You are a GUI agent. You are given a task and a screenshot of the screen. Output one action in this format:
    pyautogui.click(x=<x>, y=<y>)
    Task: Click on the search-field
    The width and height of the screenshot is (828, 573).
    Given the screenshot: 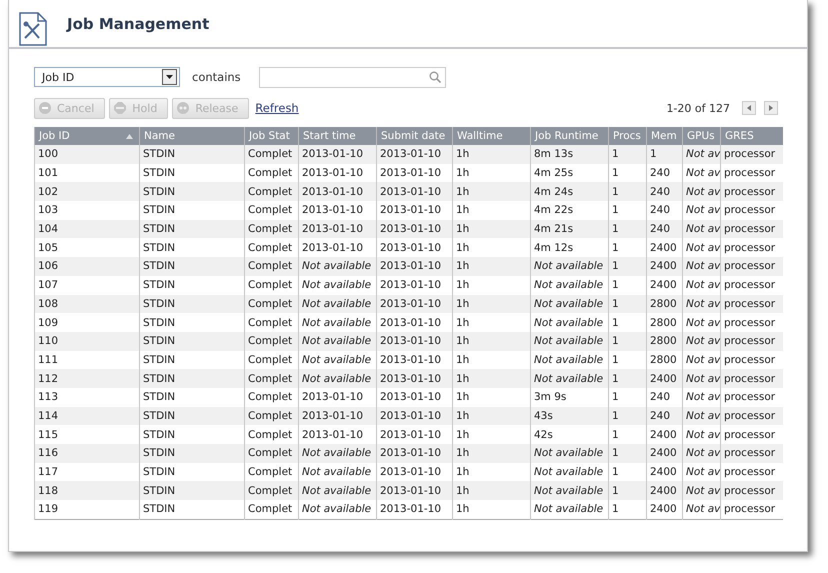 What is the action you would take?
    pyautogui.click(x=352, y=77)
    